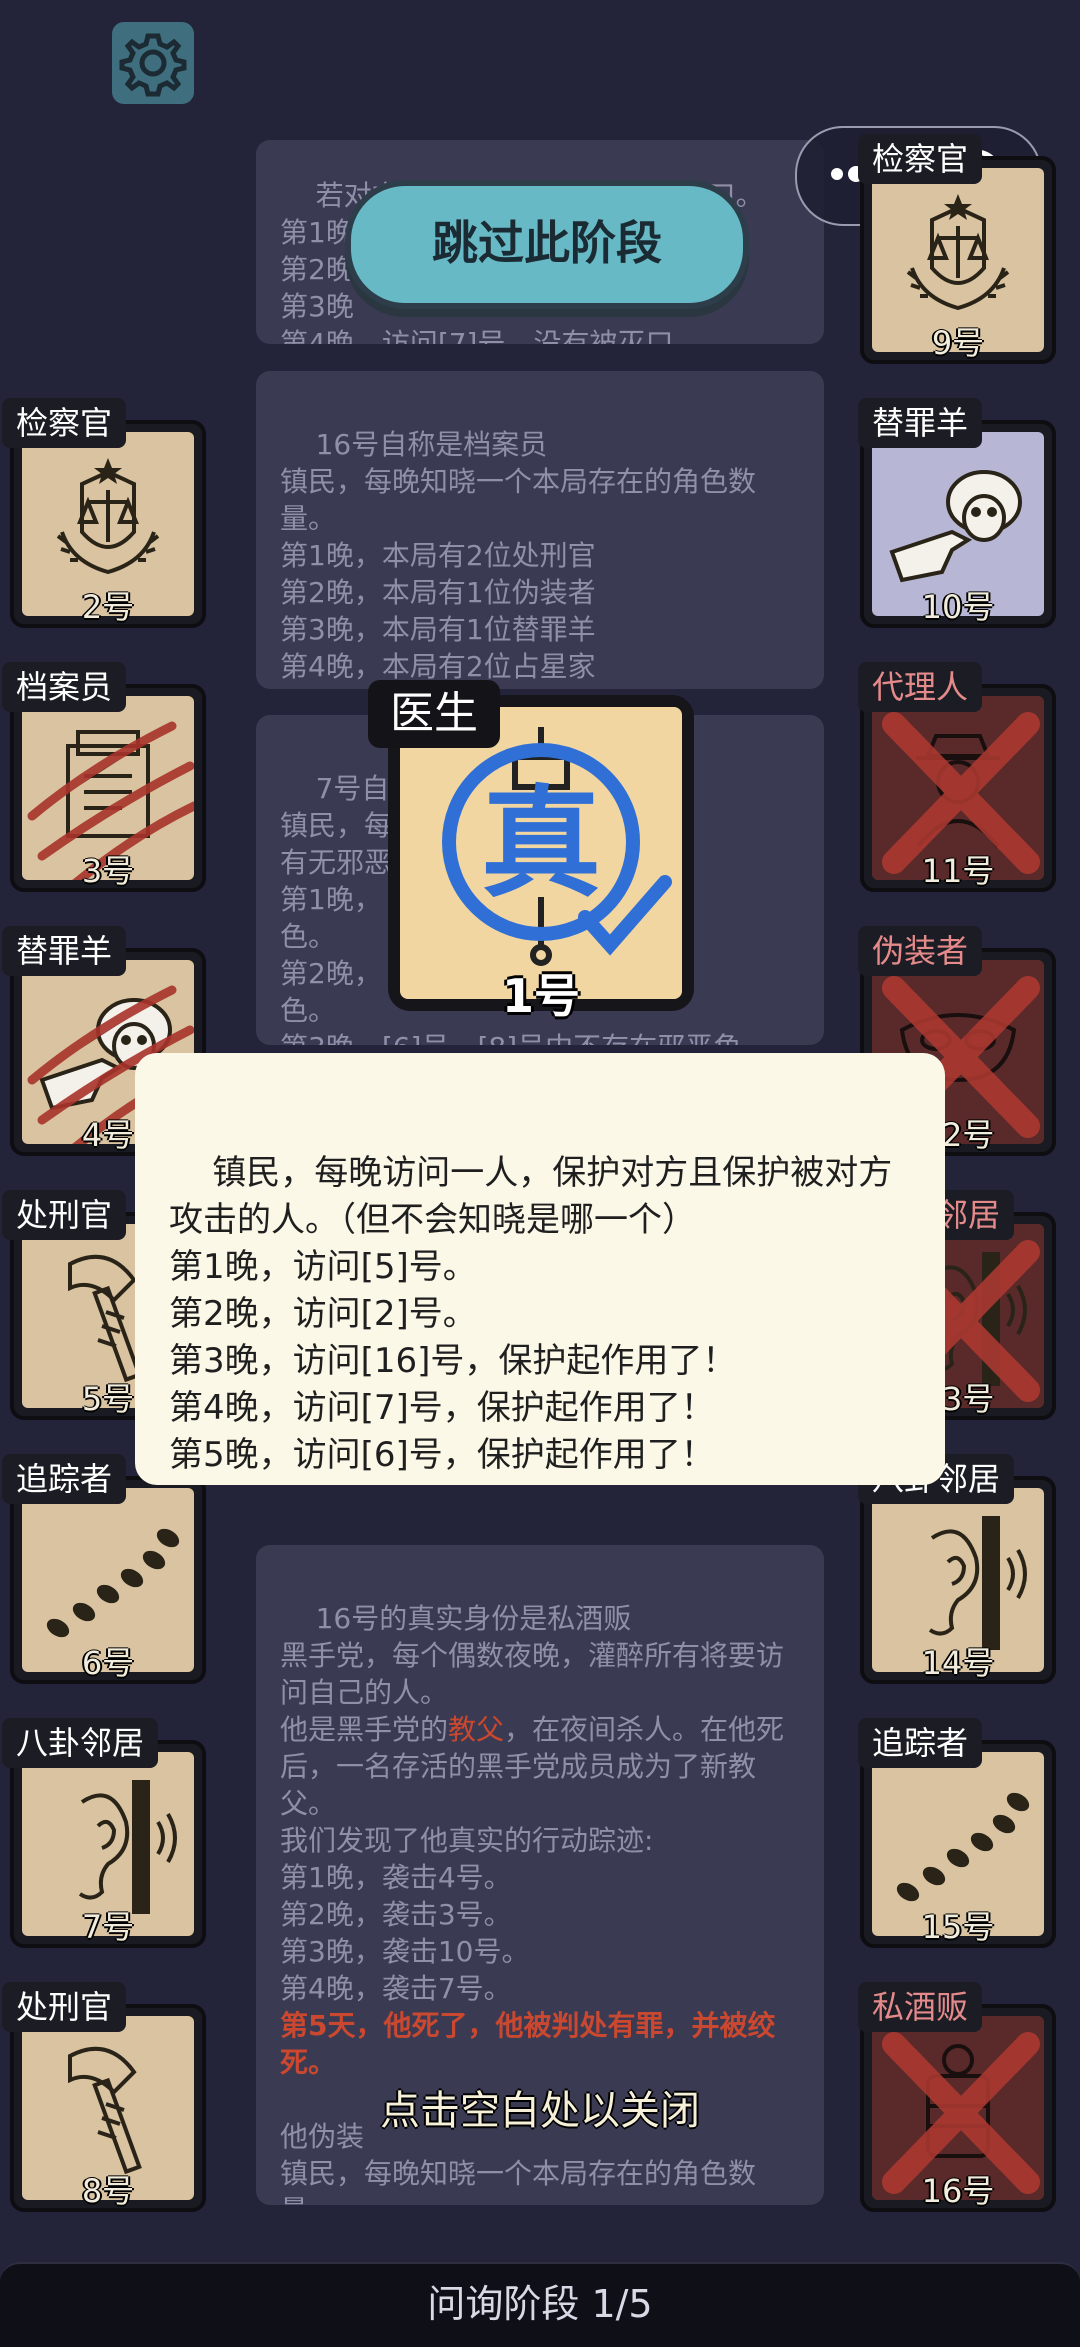  Describe the element at coordinates (364, 1729) in the screenshot. I see `log-text: 他是黑手党的` at that location.